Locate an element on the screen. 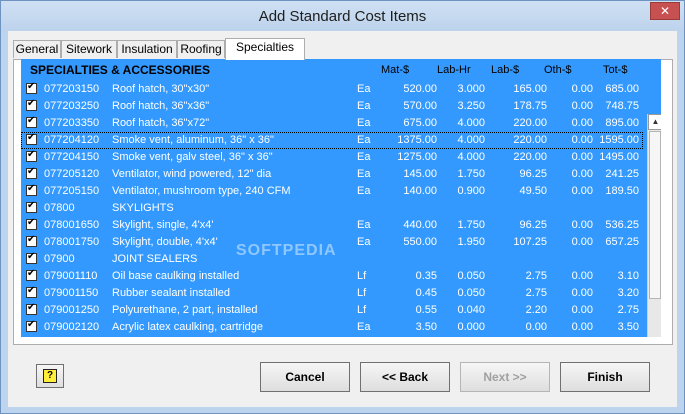 The width and height of the screenshot is (685, 414). row-description: Polyurethane, 2 part, installed is located at coordinates (185, 310).